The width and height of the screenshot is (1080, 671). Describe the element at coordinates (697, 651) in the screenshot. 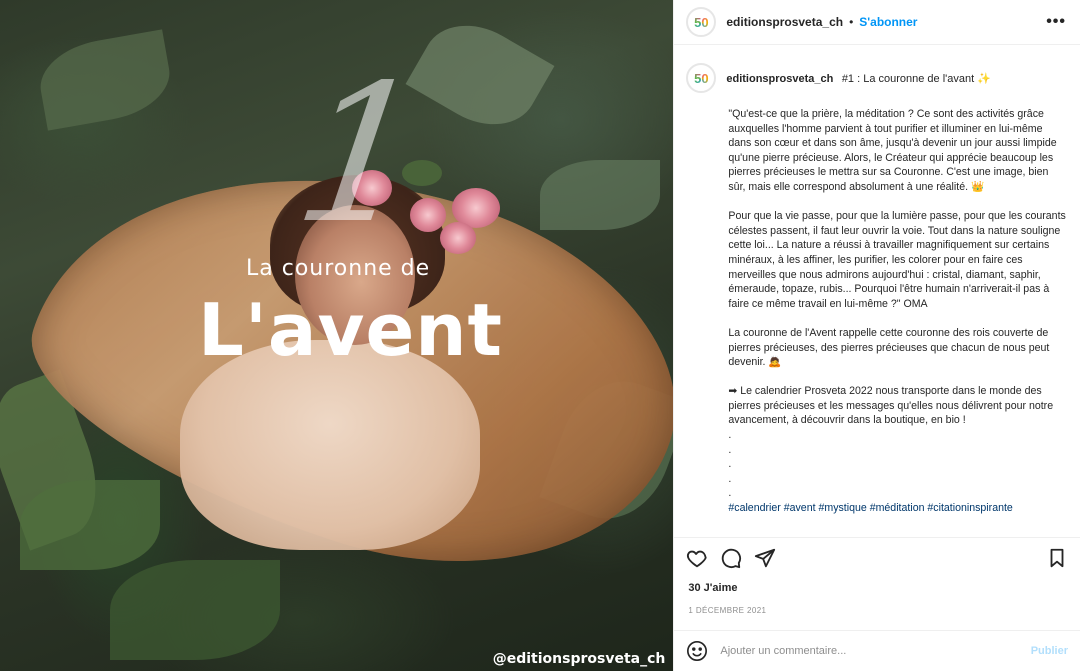

I see `emoji-icon` at that location.